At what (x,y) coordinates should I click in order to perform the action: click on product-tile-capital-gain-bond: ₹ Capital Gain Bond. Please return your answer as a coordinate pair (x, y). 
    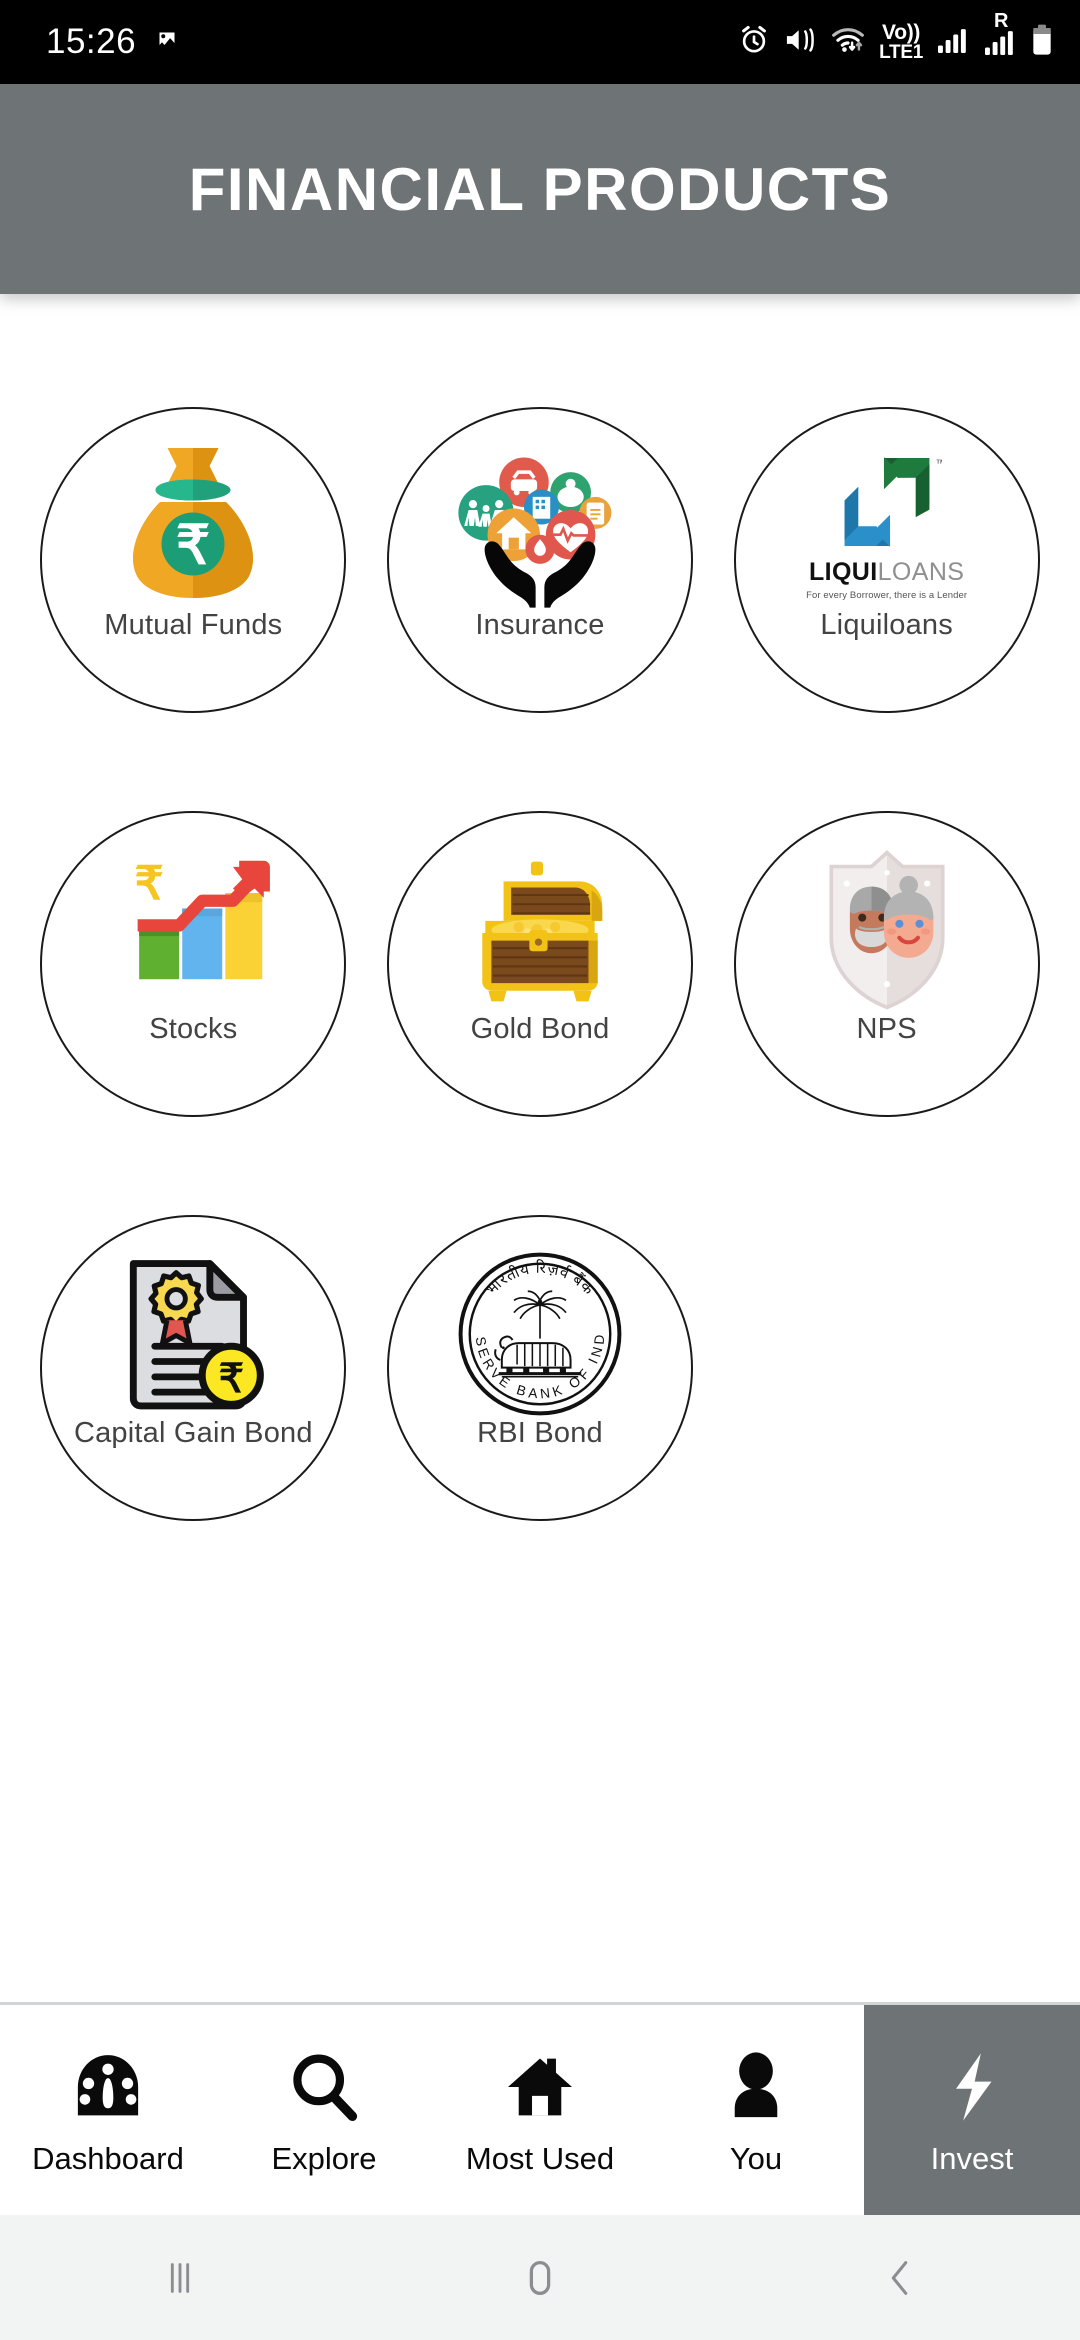
    Looking at the image, I should click on (193, 1368).